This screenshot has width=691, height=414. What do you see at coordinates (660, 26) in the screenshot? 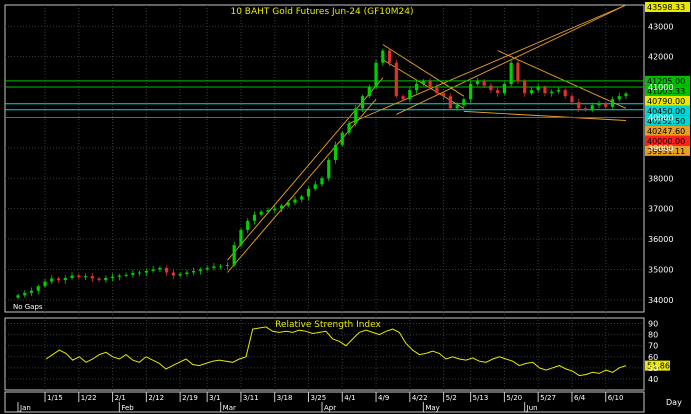
I see `price-tick-label: 43000` at bounding box center [660, 26].